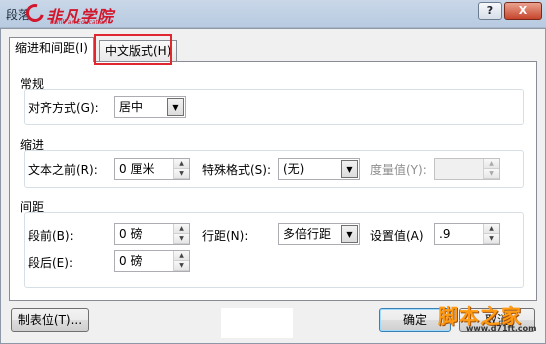 The width and height of the screenshot is (546, 344). What do you see at coordinates (137, 169) in the screenshot?
I see `indent-before-value: 0 厘米` at bounding box center [137, 169].